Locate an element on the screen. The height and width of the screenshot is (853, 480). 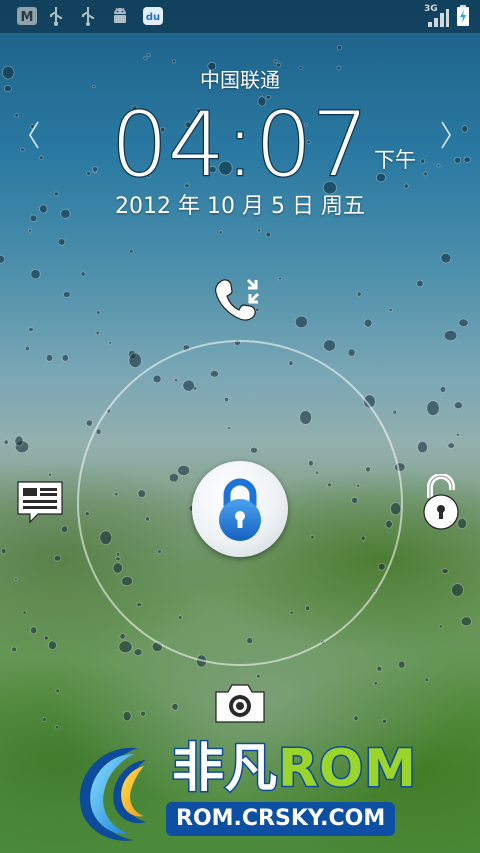
du-app-icon: du is located at coordinates (153, 16).